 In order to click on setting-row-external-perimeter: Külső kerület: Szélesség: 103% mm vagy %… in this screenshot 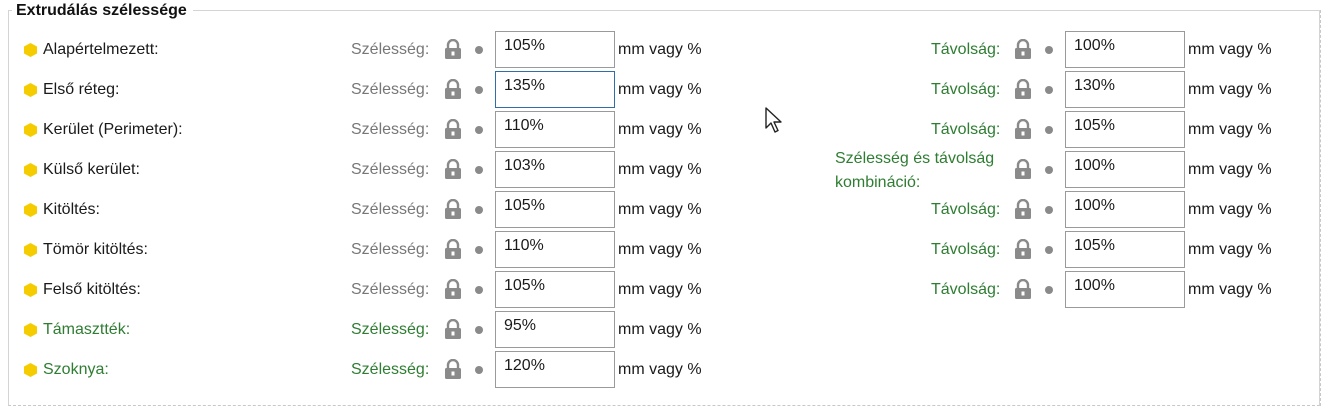, I will do `click(663, 170)`.